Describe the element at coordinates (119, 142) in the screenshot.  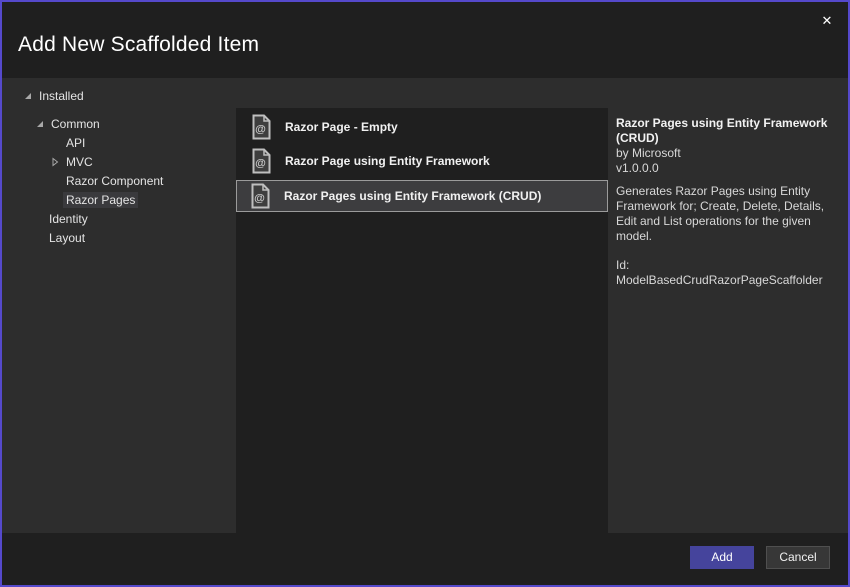
I see `tree-item-api: API` at that location.